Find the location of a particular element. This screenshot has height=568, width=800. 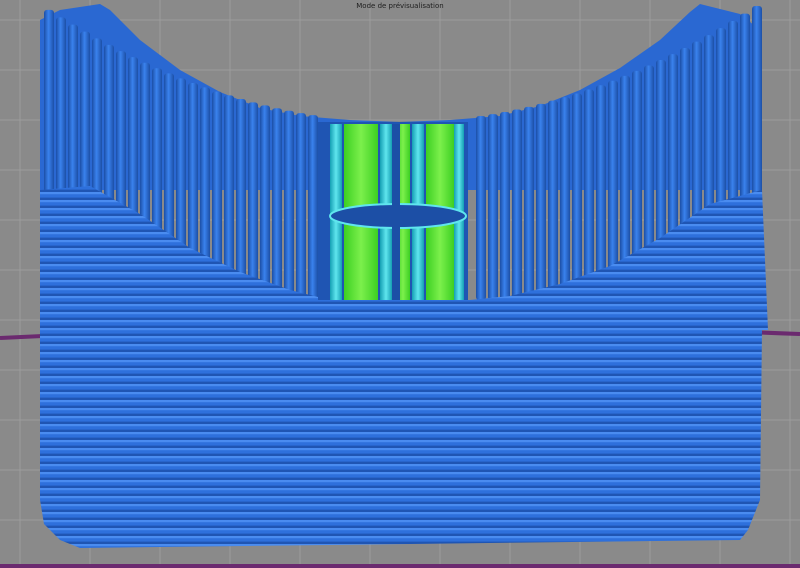

center-infill is located at coordinates (393, 217).